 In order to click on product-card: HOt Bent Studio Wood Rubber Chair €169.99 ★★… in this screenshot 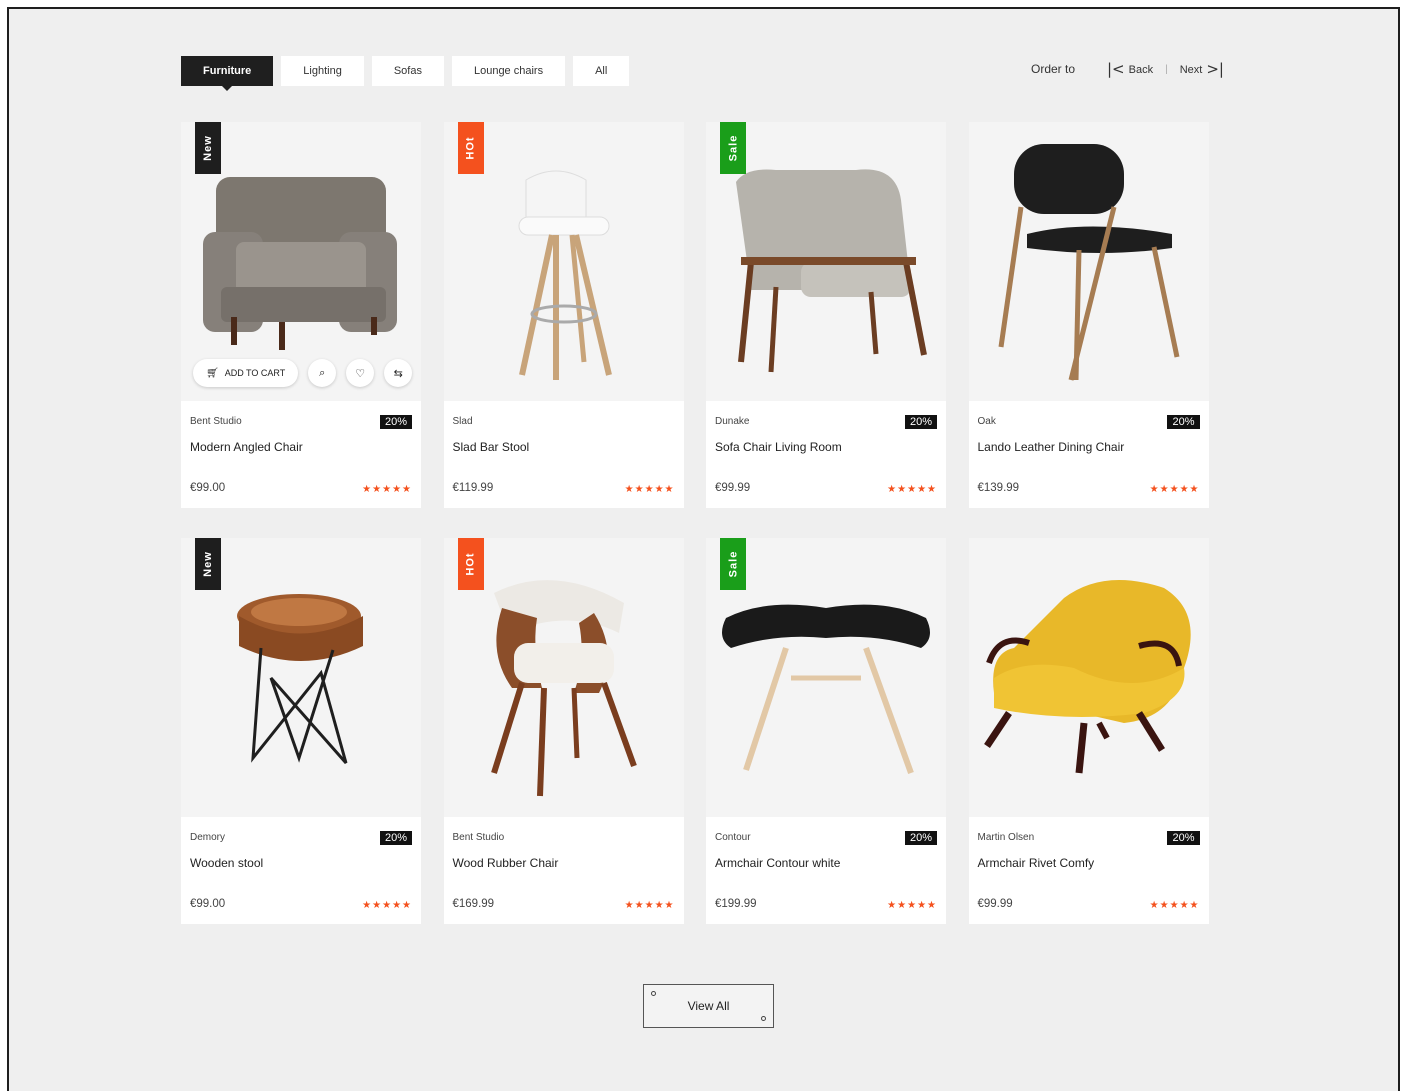, I will do `click(563, 731)`.